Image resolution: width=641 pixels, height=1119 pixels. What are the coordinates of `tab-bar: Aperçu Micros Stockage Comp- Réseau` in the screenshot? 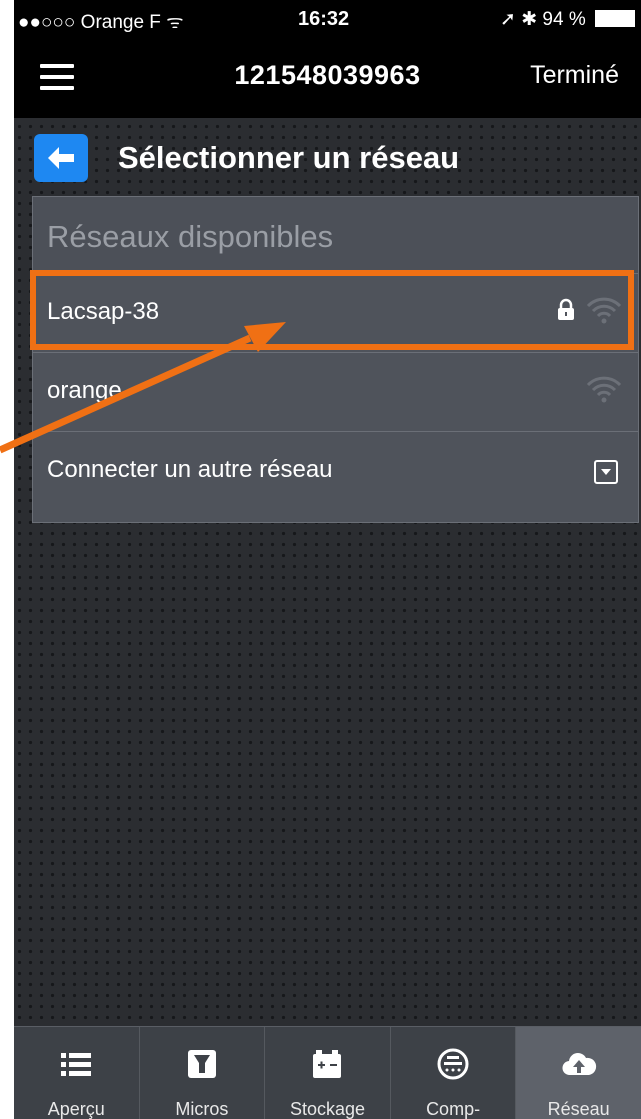 It's located at (327, 1072).